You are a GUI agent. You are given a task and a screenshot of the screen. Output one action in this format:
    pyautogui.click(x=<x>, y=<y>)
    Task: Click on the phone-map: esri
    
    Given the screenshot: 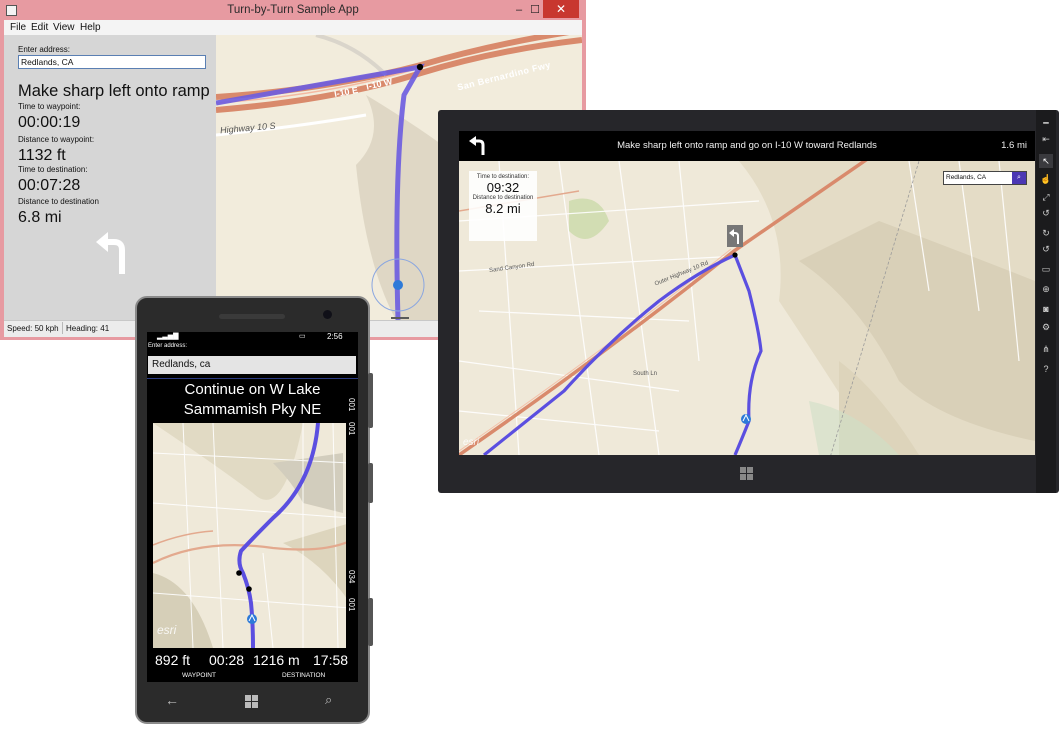 What is the action you would take?
    pyautogui.click(x=251, y=535)
    